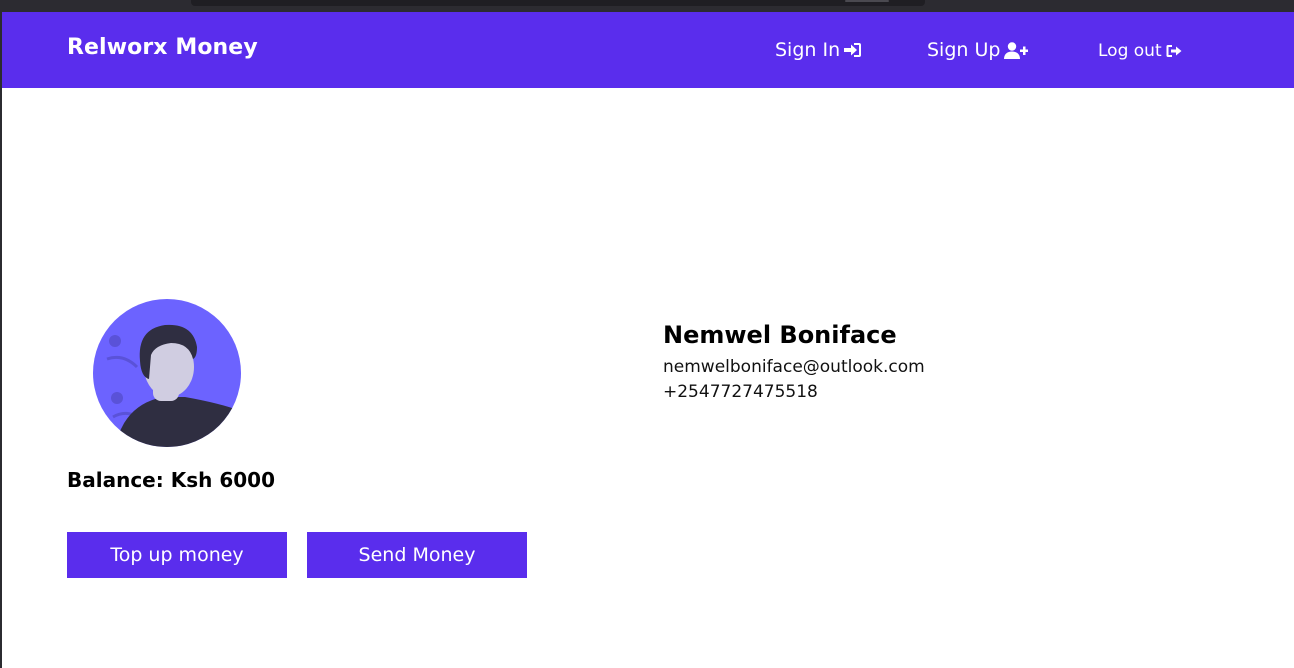 The image size is (1294, 668). Describe the element at coordinates (808, 50) in the screenshot. I see `nav-sign-in-label: Sign In` at that location.